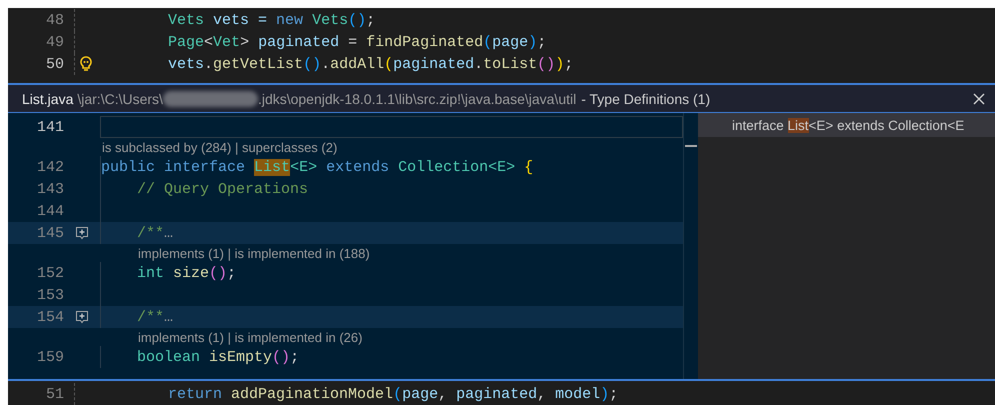 This screenshot has height=405, width=995. Describe the element at coordinates (220, 147) in the screenshot. I see `codelens-link: is subclassed by (284) | superclasses (2)` at that location.